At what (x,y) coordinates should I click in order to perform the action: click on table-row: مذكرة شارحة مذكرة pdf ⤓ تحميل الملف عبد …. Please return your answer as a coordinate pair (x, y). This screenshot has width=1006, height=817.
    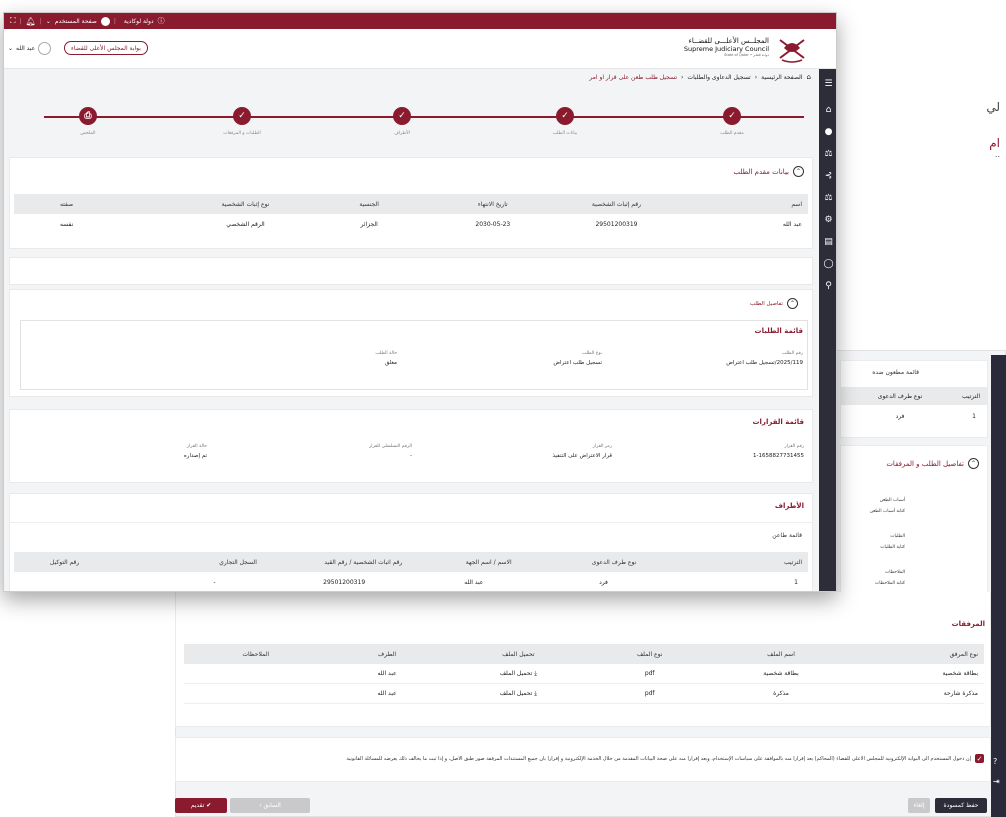
    Looking at the image, I should click on (584, 694).